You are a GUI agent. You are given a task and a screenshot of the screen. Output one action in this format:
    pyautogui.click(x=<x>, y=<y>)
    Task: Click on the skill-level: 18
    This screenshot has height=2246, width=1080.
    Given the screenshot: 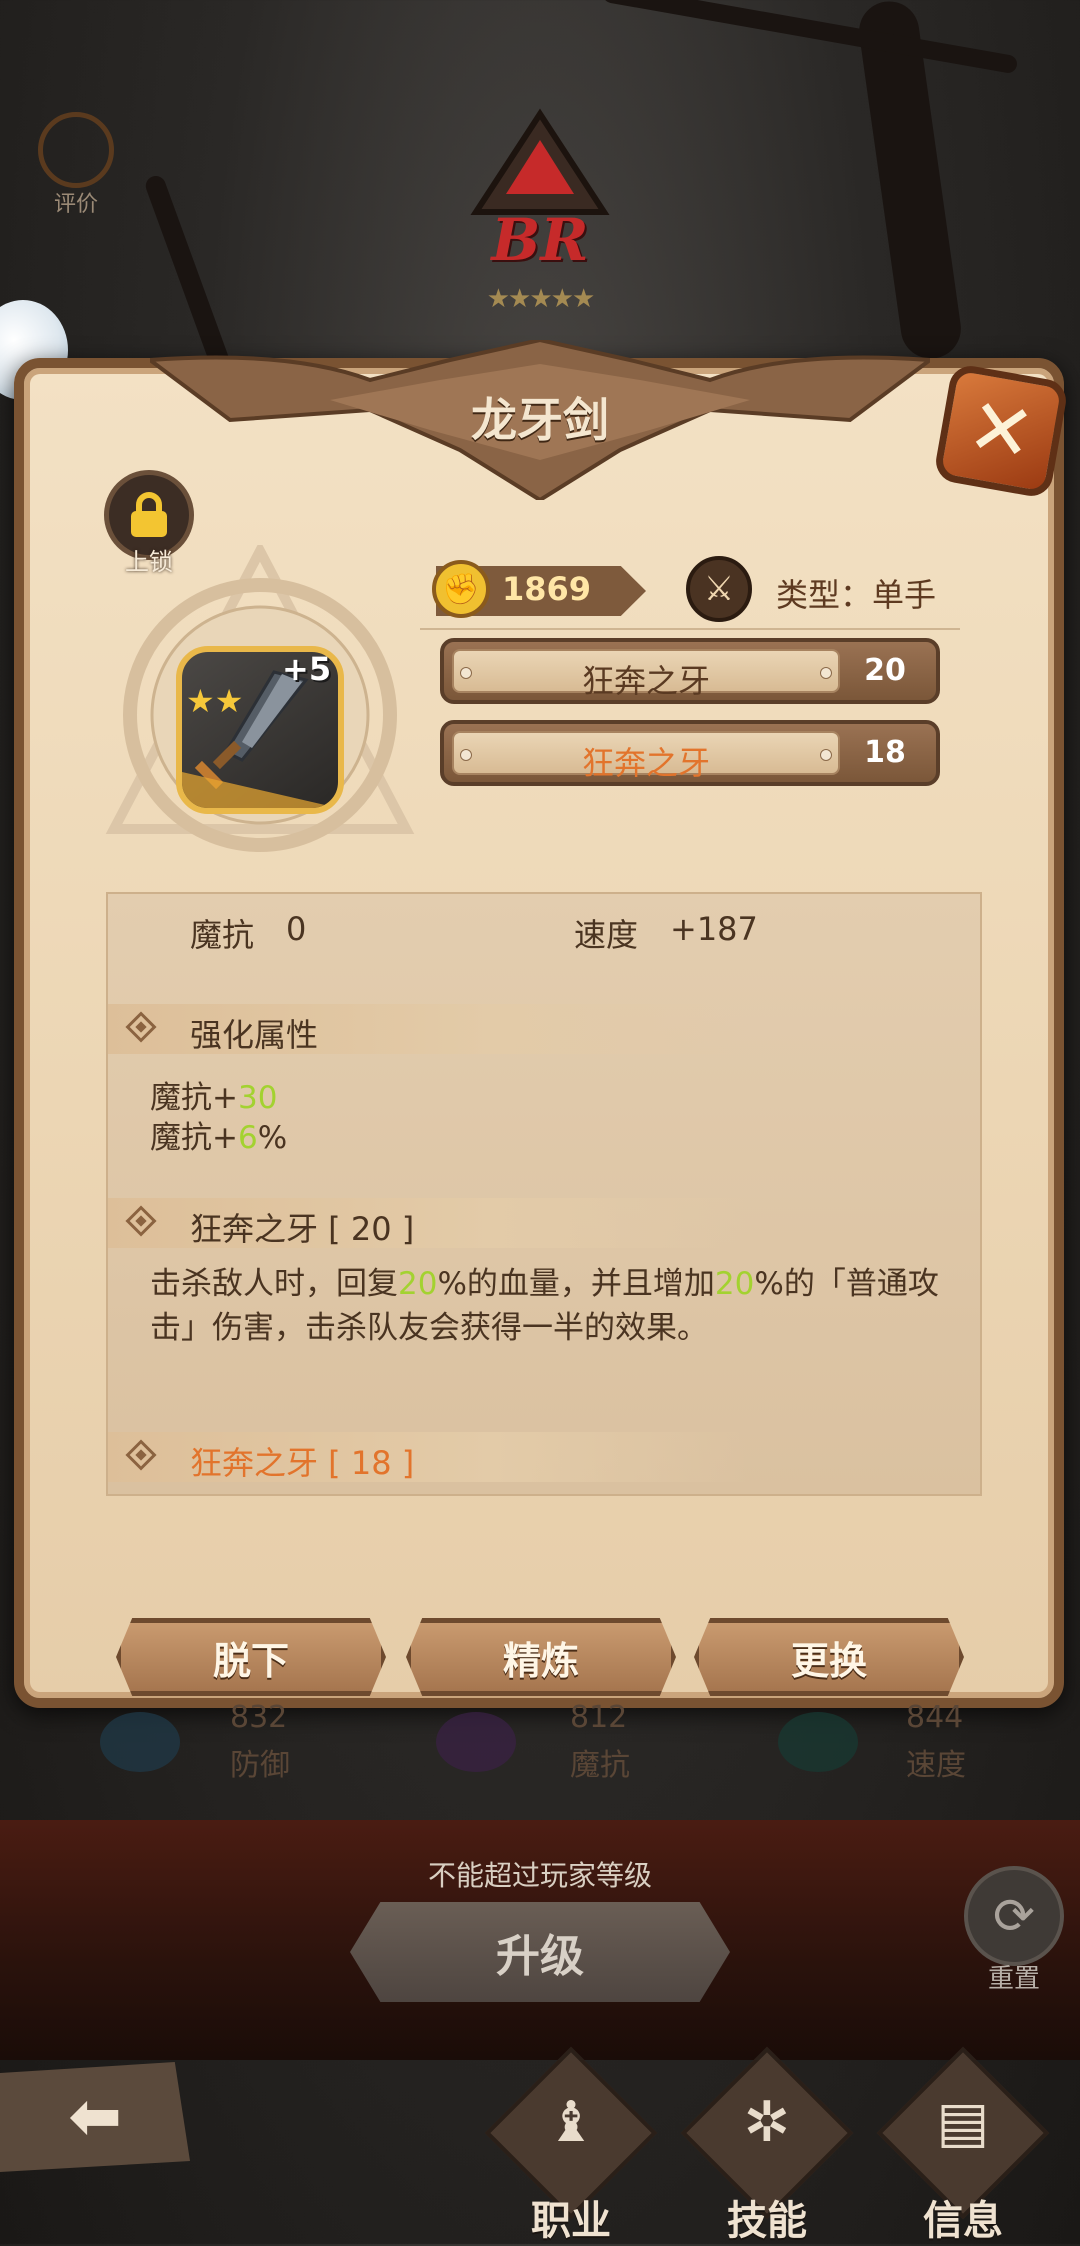 What is the action you would take?
    pyautogui.click(x=885, y=752)
    